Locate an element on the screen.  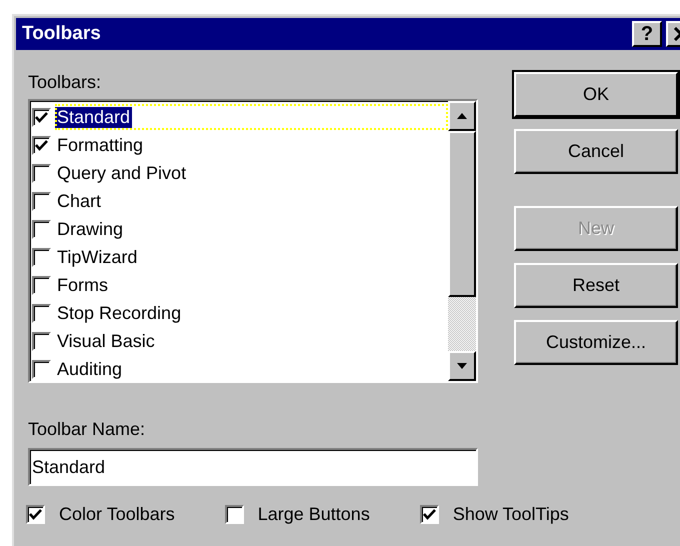
down-arrow-icon is located at coordinates (462, 366).